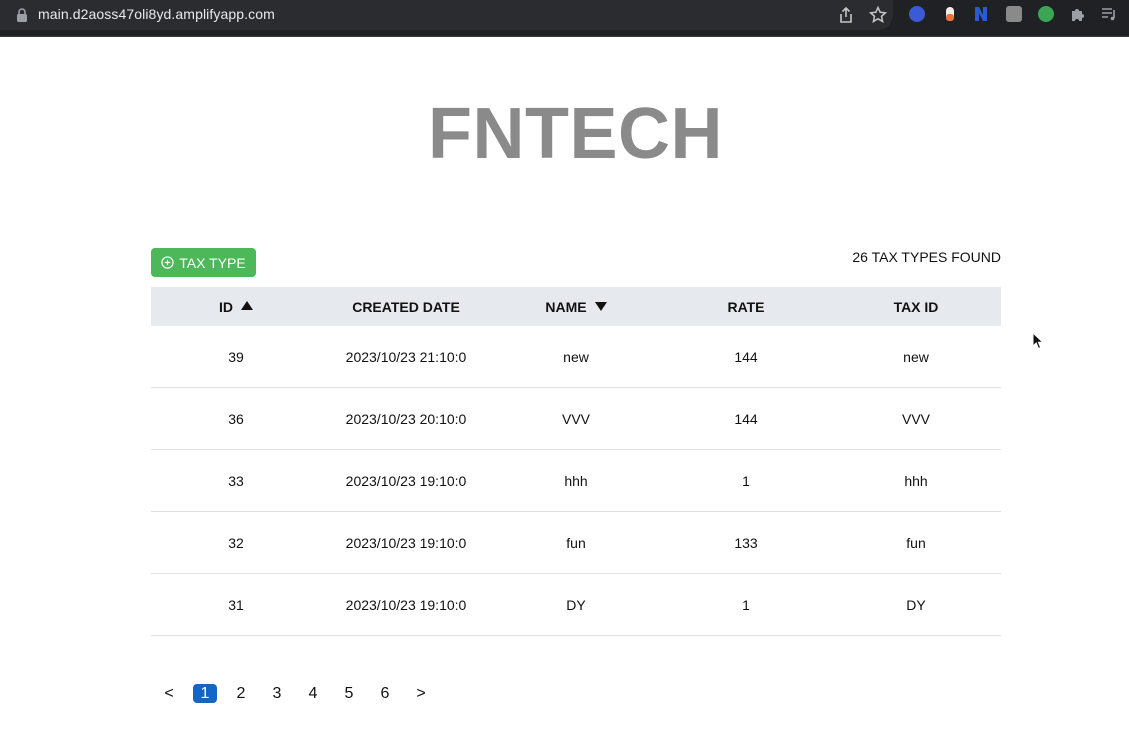  Describe the element at coordinates (916, 604) in the screenshot. I see `cell-tax-id: DY` at that location.